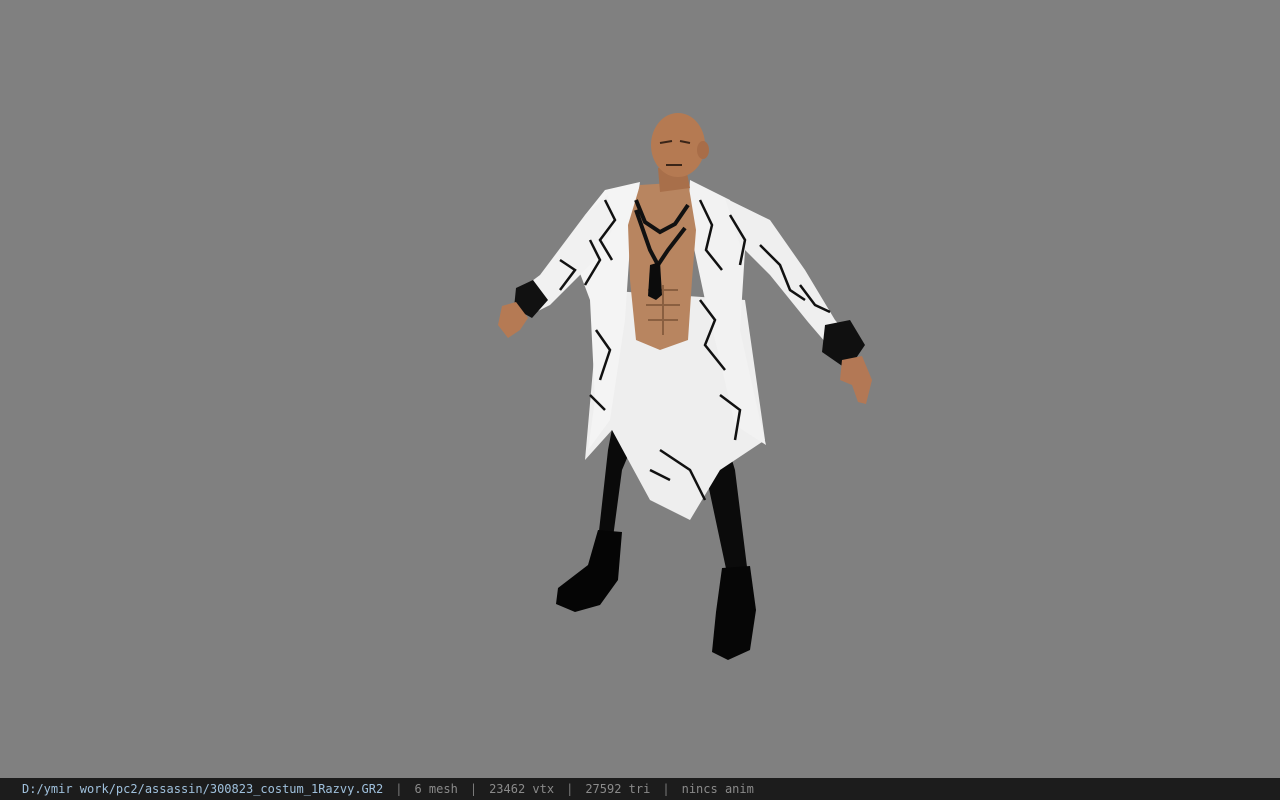  What do you see at coordinates (856, 380) in the screenshot?
I see `right-hand` at bounding box center [856, 380].